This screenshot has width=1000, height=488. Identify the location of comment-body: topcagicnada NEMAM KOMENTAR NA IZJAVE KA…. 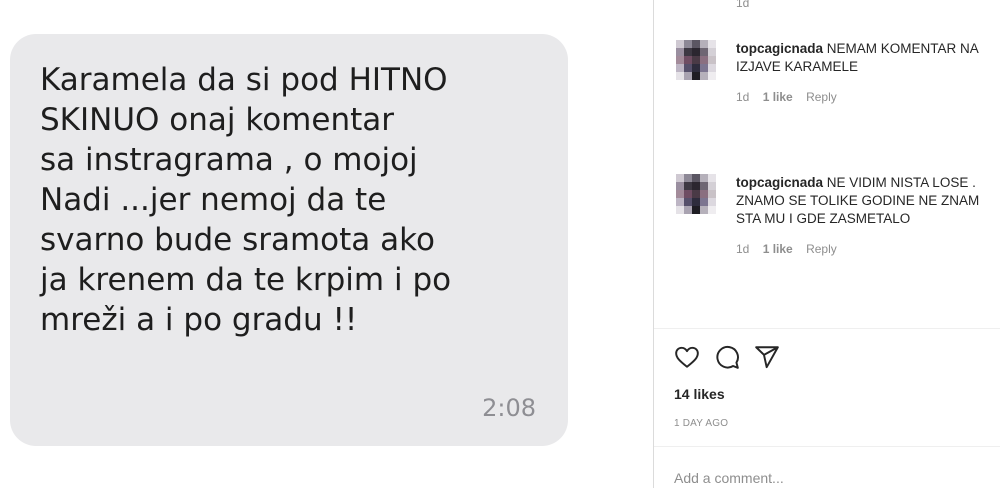
(868, 73).